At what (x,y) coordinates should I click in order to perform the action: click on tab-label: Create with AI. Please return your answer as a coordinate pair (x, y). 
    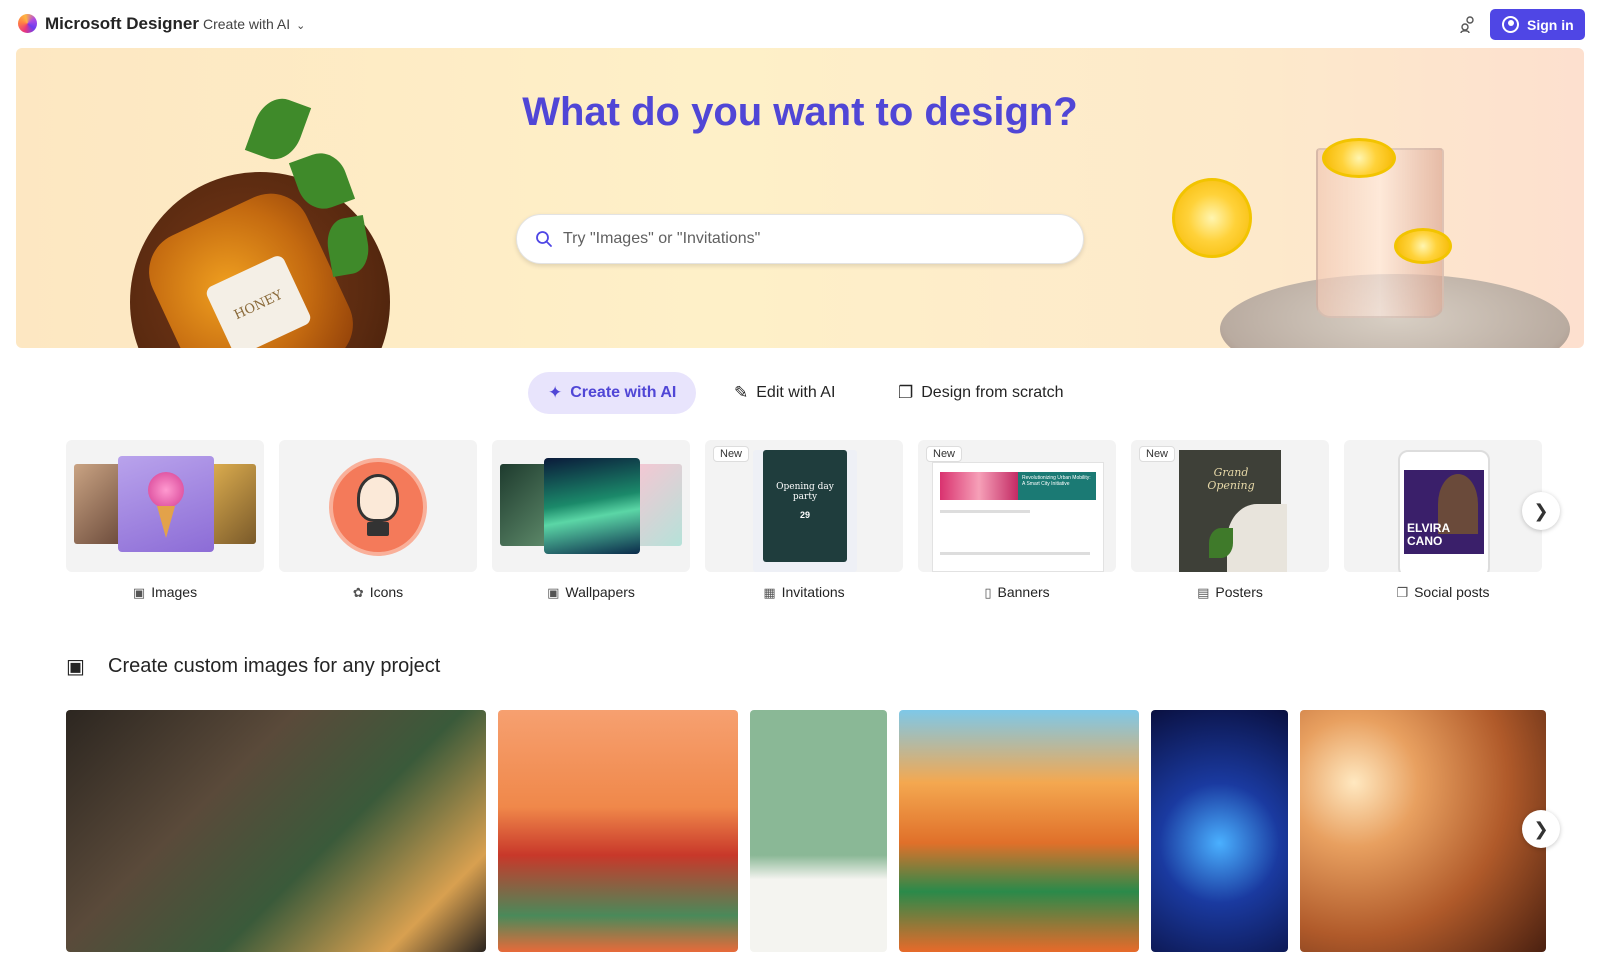
    Looking at the image, I should click on (623, 392).